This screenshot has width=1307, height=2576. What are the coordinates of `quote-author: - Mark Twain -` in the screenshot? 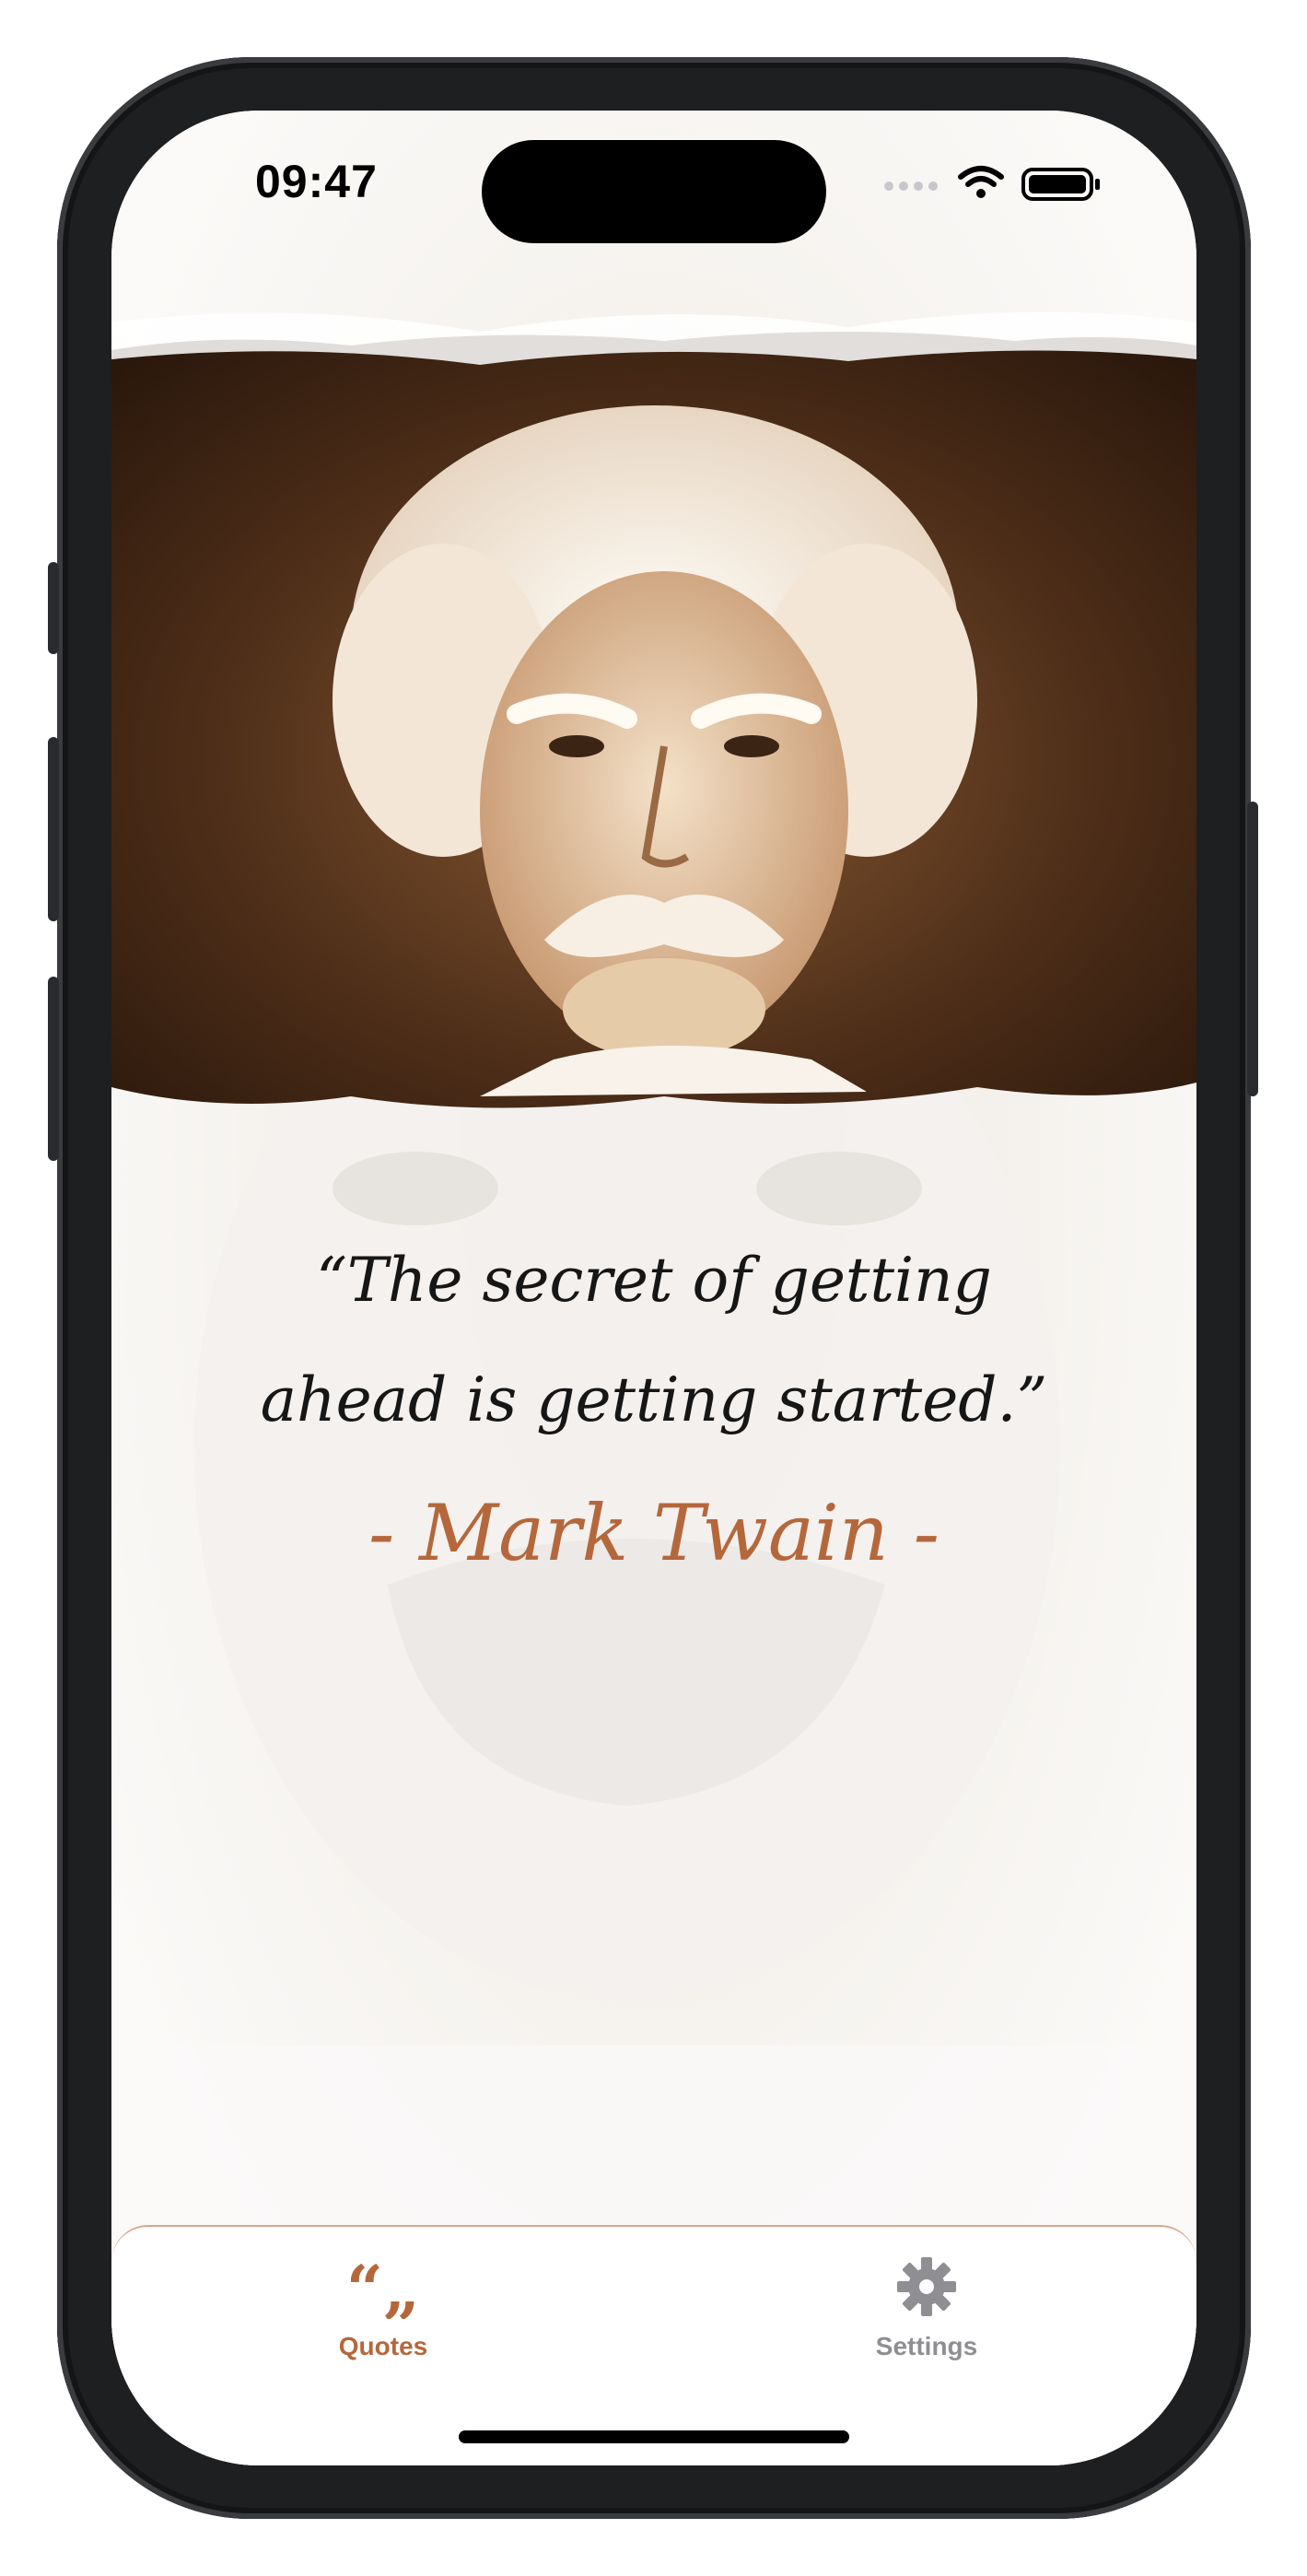 It's located at (653, 1533).